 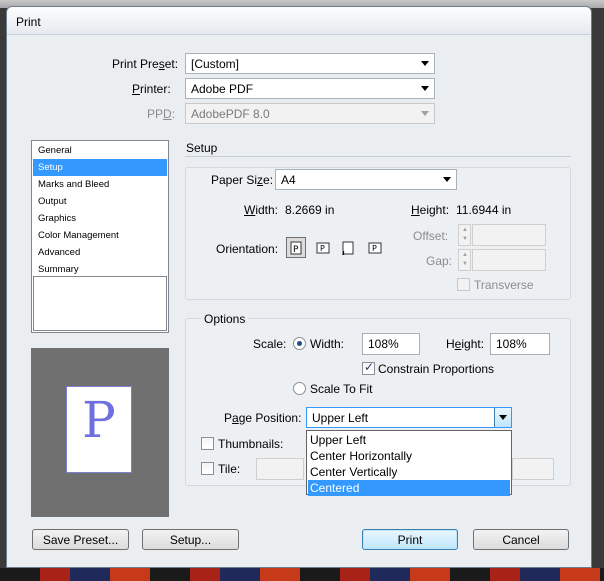 I want to click on radio-selected-dot, so click(x=299, y=343).